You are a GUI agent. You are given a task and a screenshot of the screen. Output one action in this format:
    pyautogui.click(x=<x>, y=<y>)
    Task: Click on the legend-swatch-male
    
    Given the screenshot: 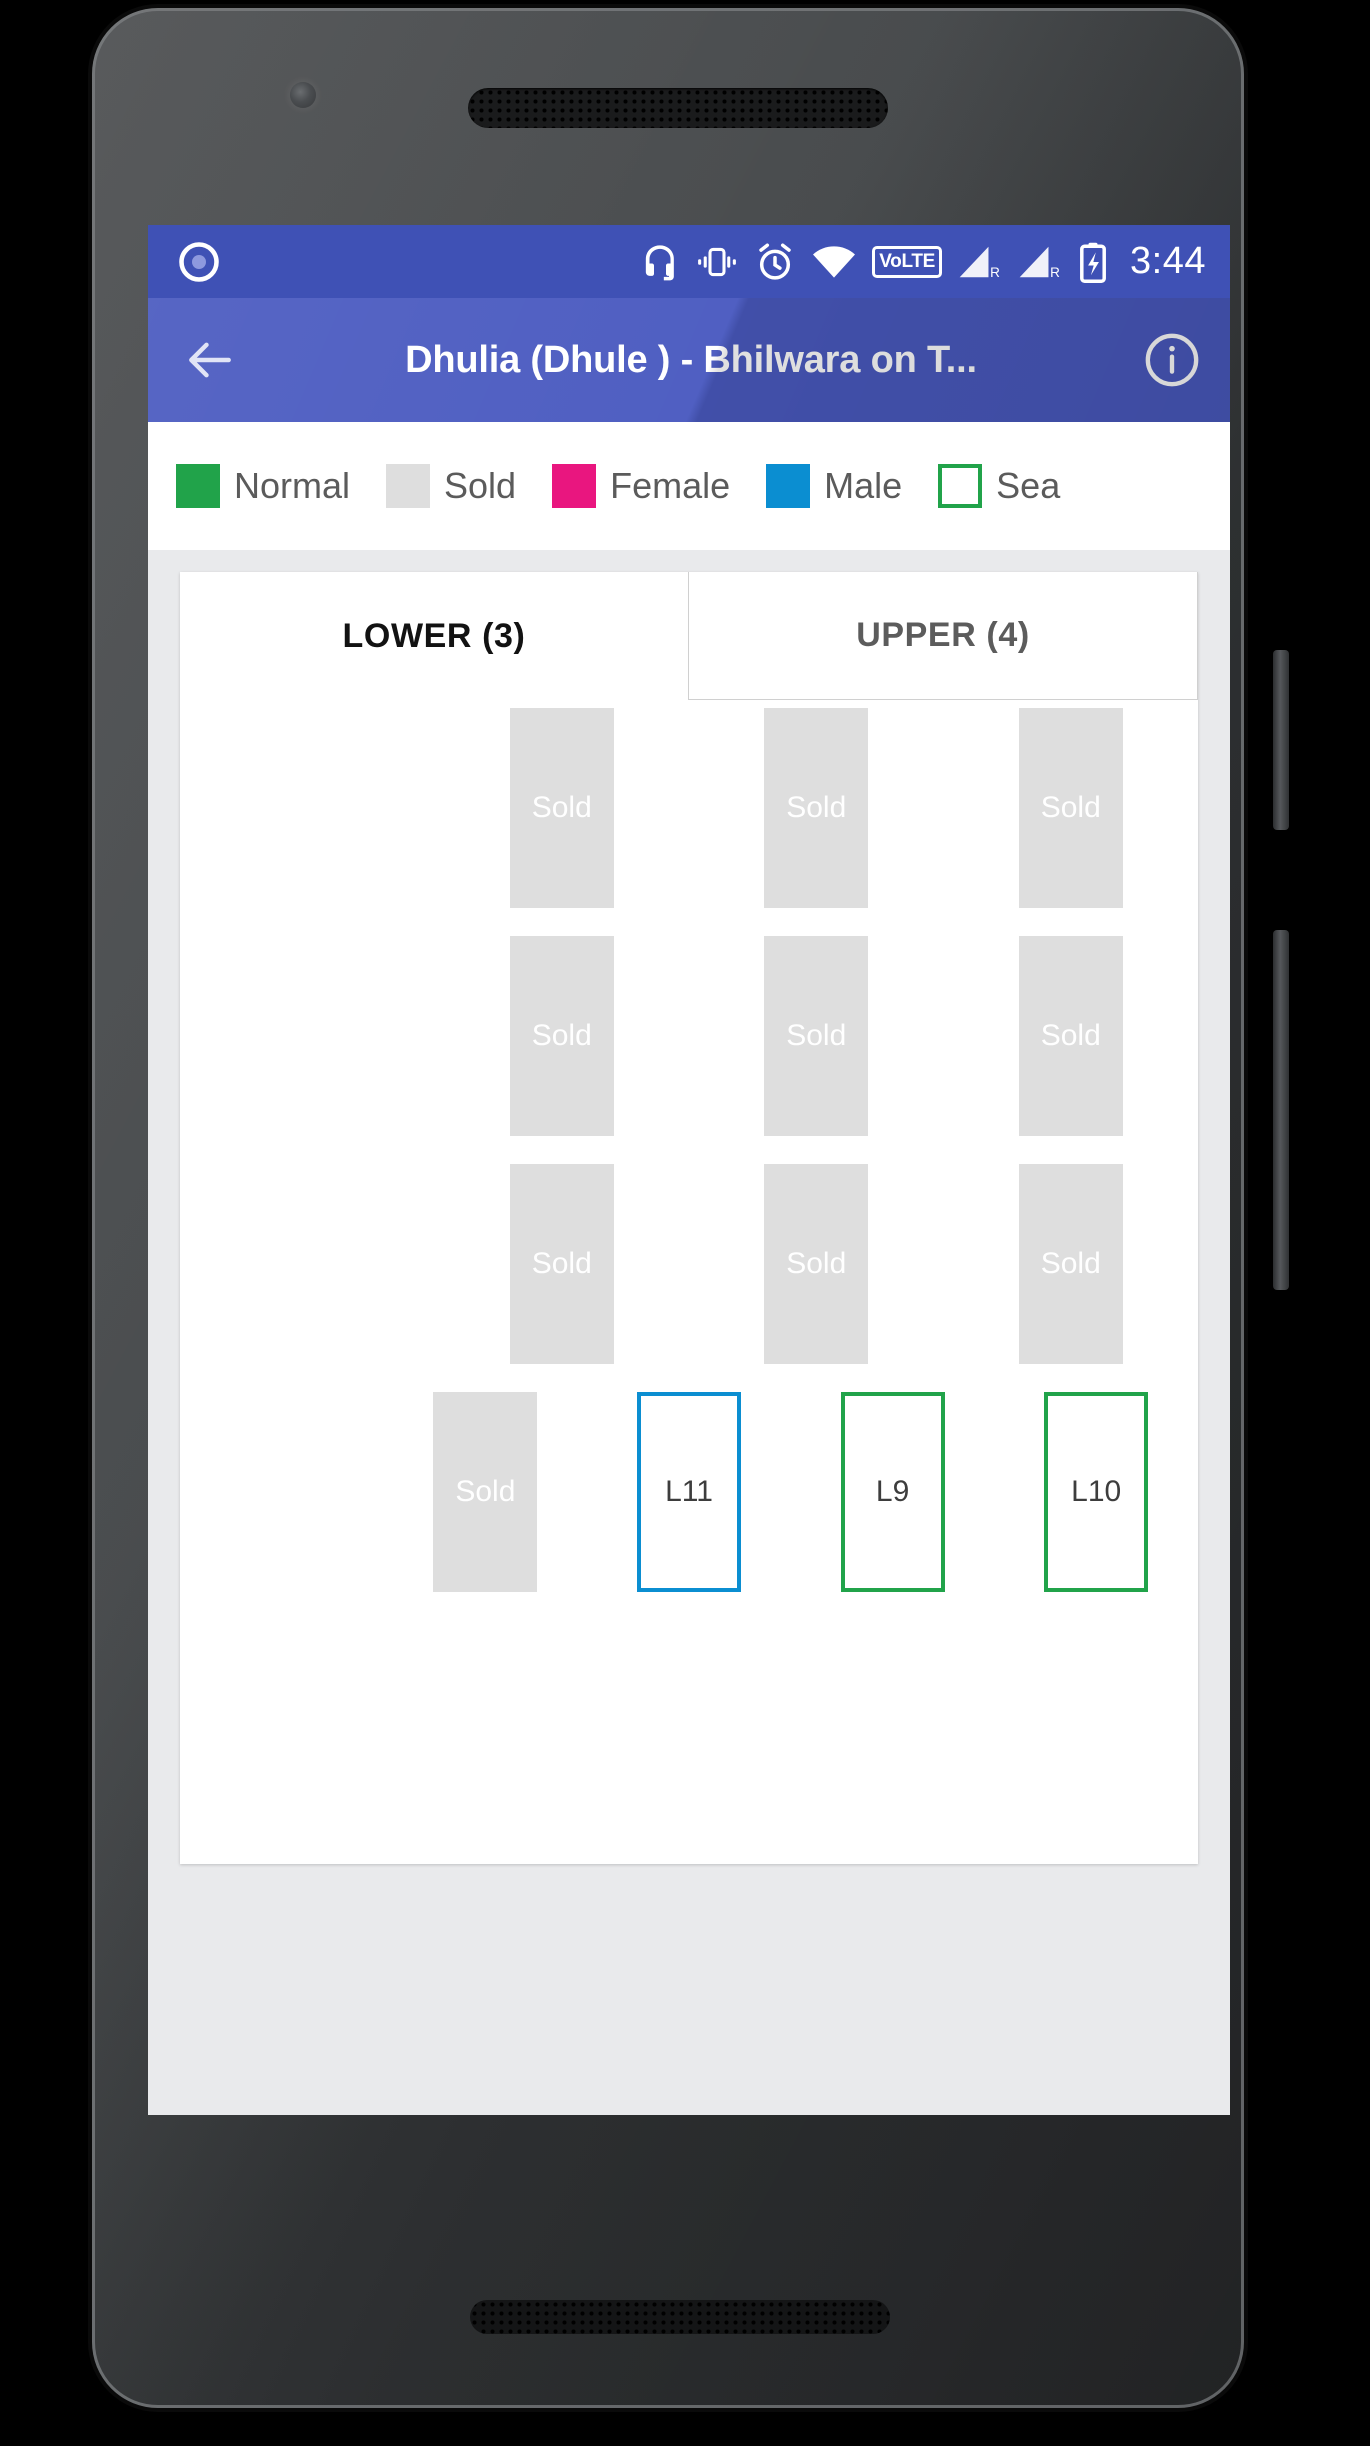 What is the action you would take?
    pyautogui.click(x=788, y=486)
    